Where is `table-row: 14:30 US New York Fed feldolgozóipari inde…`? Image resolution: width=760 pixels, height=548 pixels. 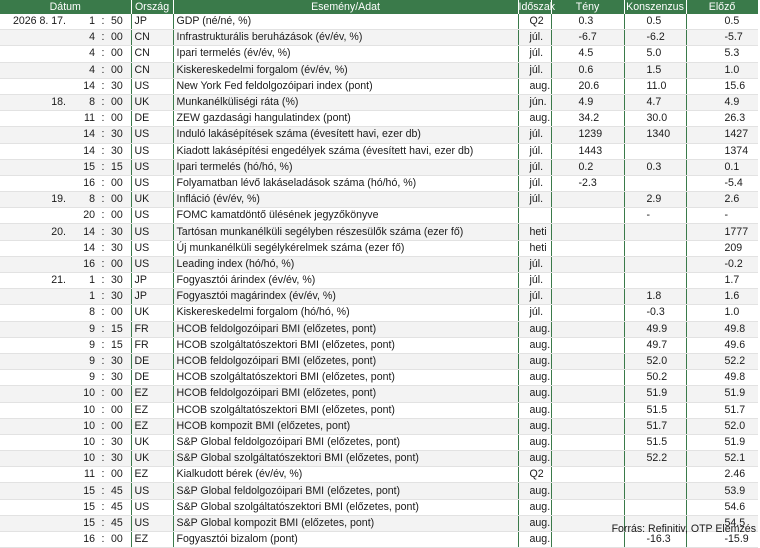 table-row: 14:30 US New York Fed feldolgozóipari inde… is located at coordinates (379, 86).